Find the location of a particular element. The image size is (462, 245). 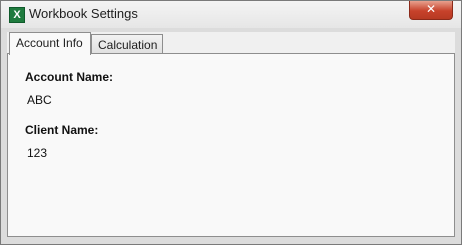

client-name-value: 123 is located at coordinates (37, 153).